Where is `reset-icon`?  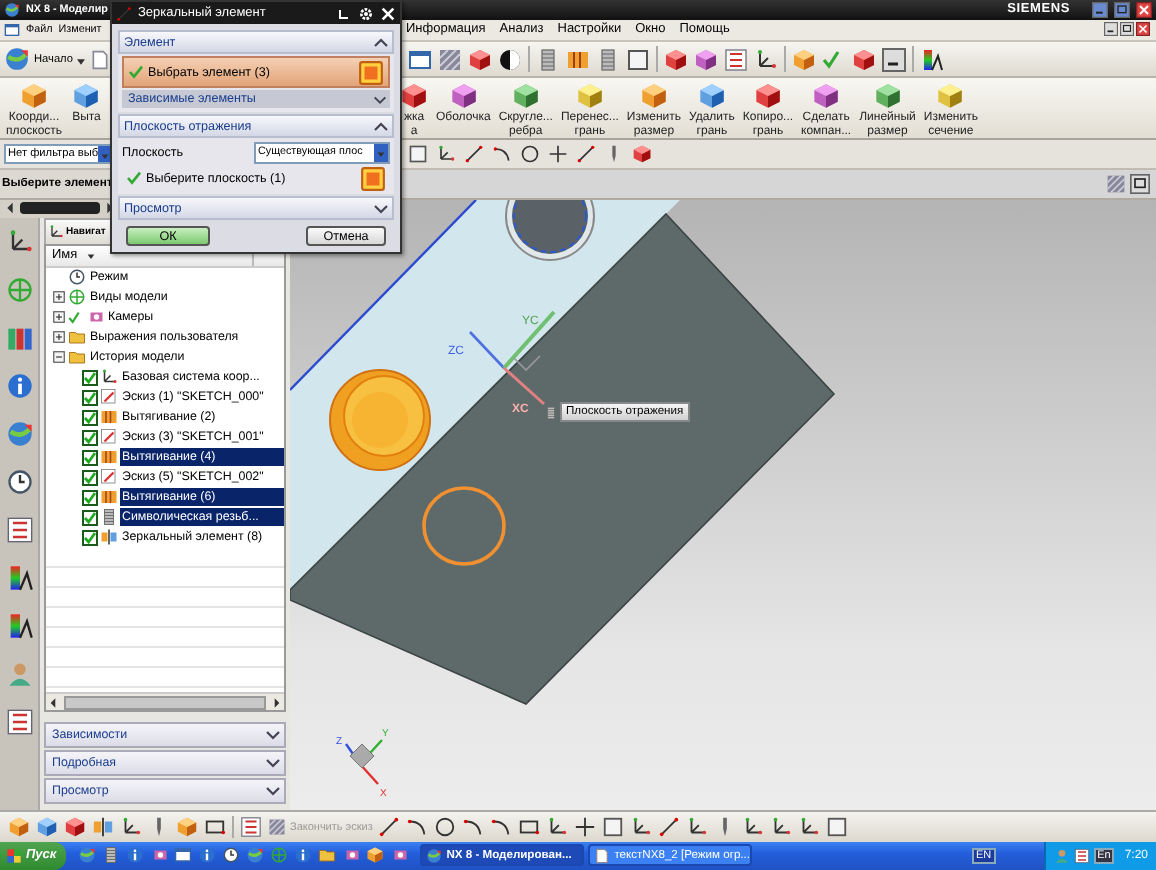 reset-icon is located at coordinates (344, 13).